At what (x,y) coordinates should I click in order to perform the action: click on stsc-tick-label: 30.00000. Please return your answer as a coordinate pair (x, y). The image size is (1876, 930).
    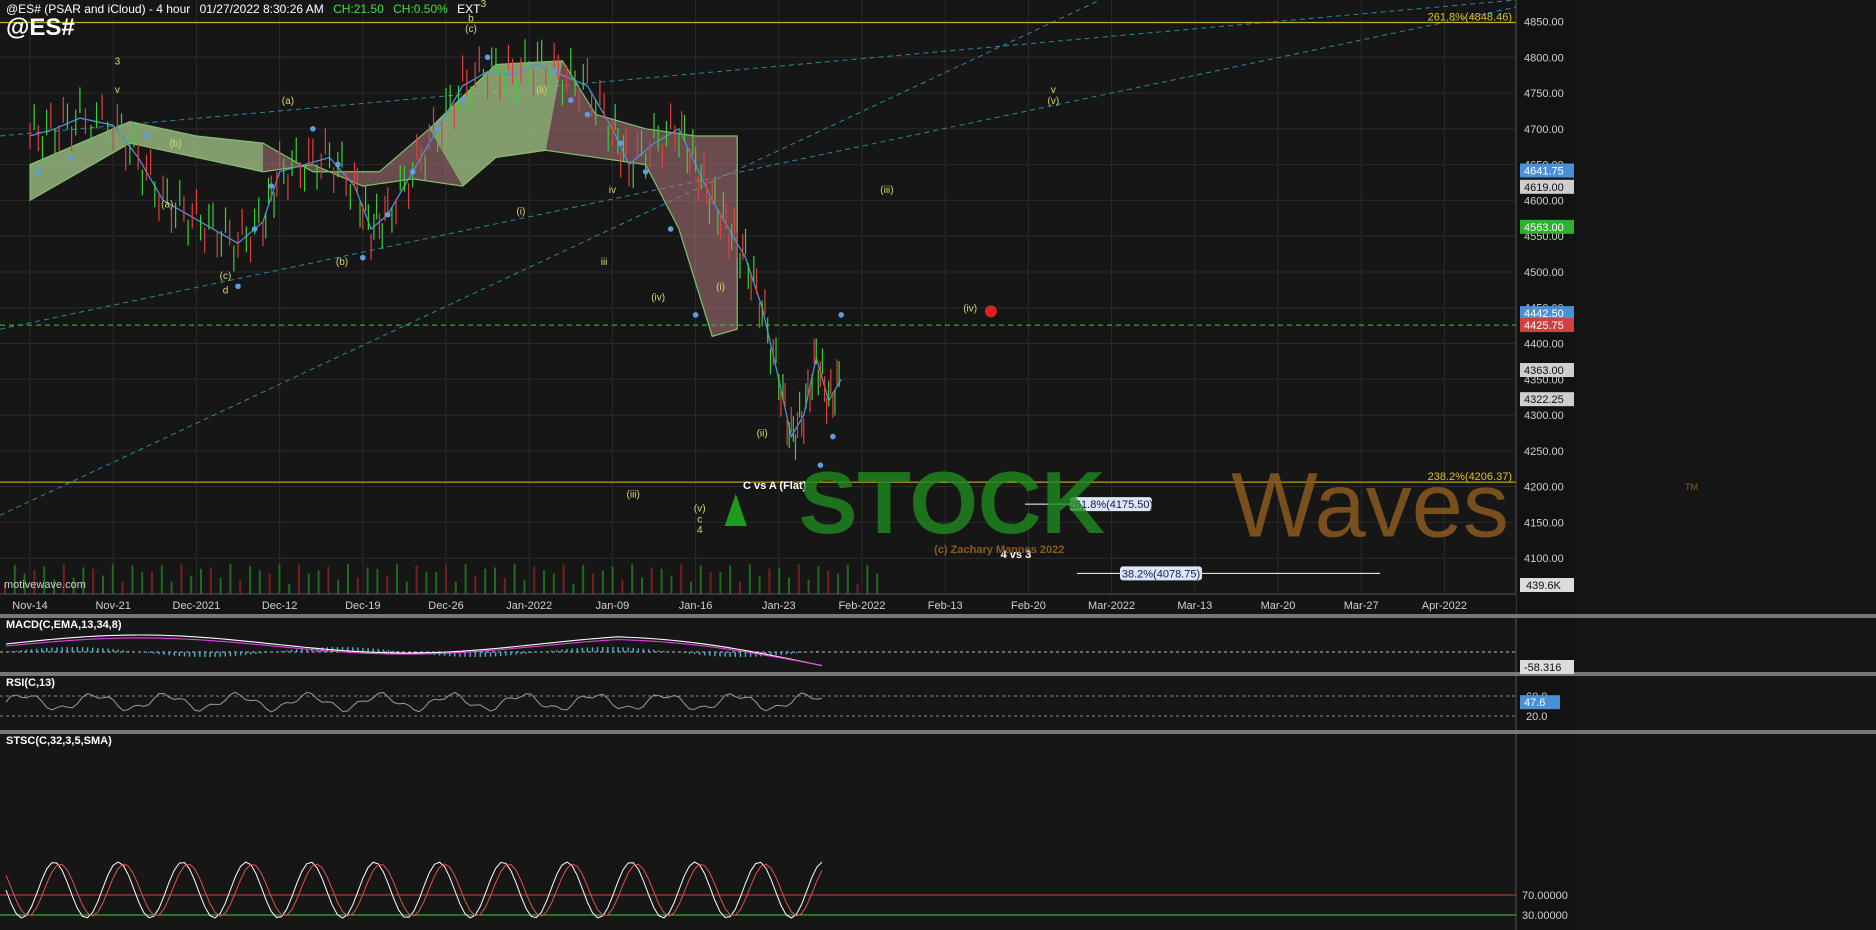
    Looking at the image, I should click on (1545, 916).